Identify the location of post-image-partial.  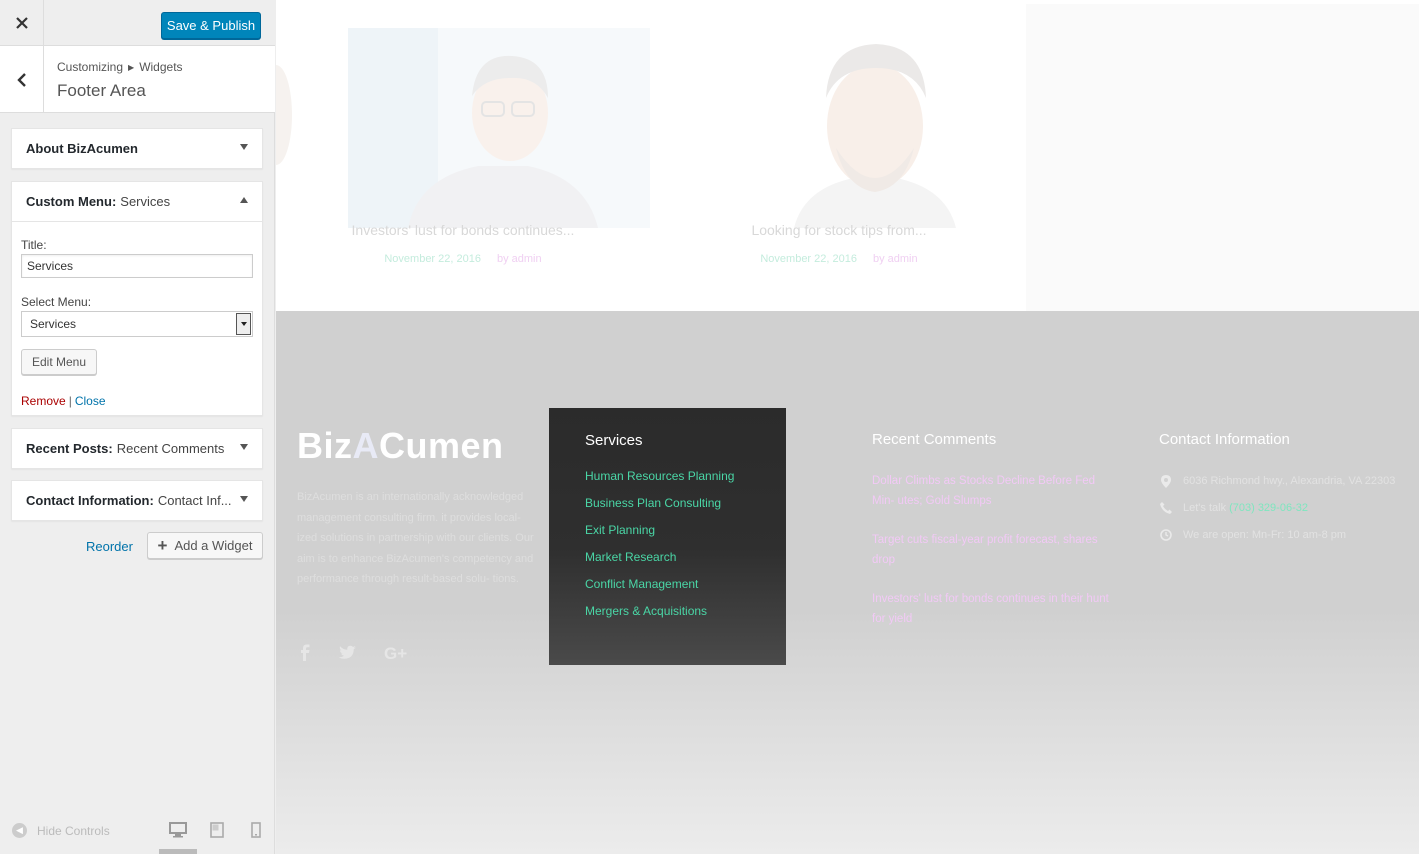
(284, 115).